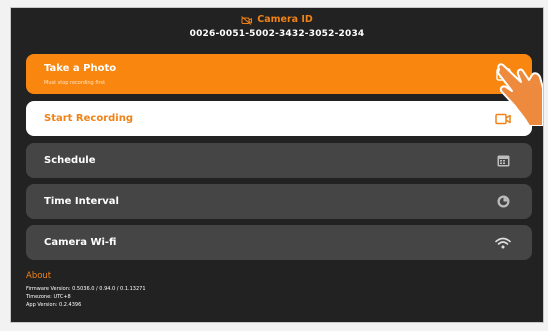 The width and height of the screenshot is (548, 331). I want to click on timer-icon, so click(503, 202).